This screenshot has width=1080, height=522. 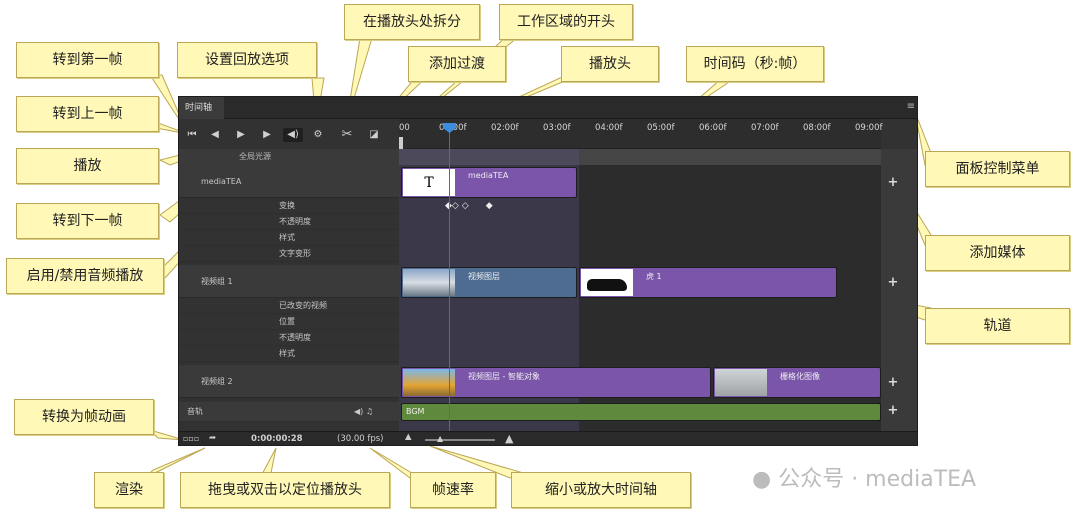 I want to click on label-panel-menu: 面板控制菜单, so click(x=997, y=169).